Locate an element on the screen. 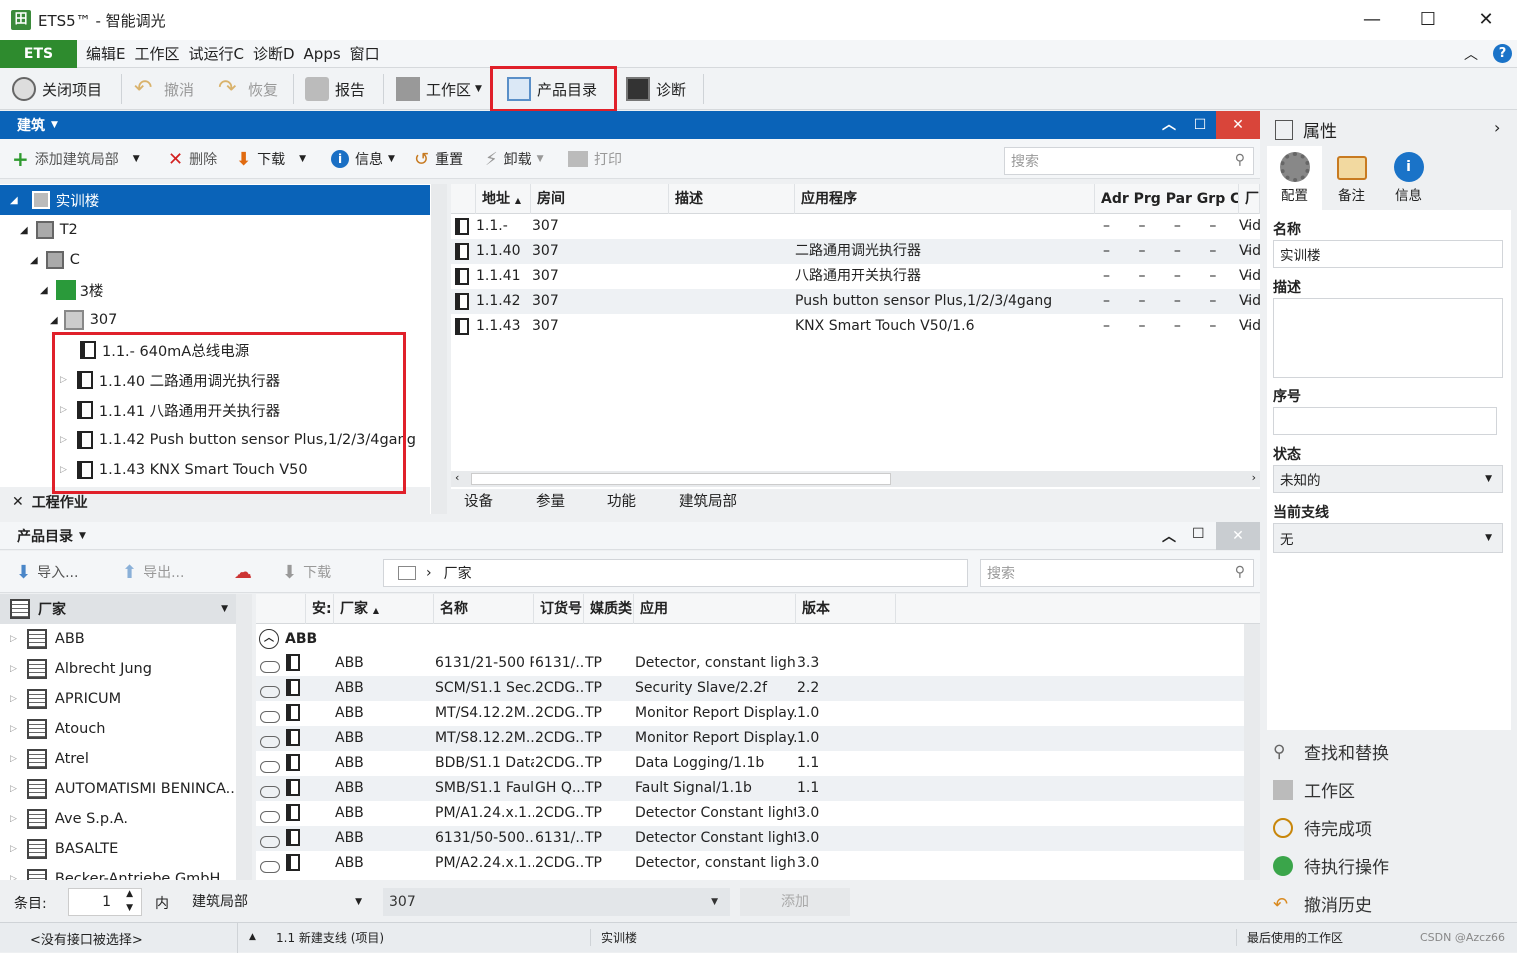 The image size is (1517, 953). workspace-link: 工作区 is located at coordinates (1314, 789).